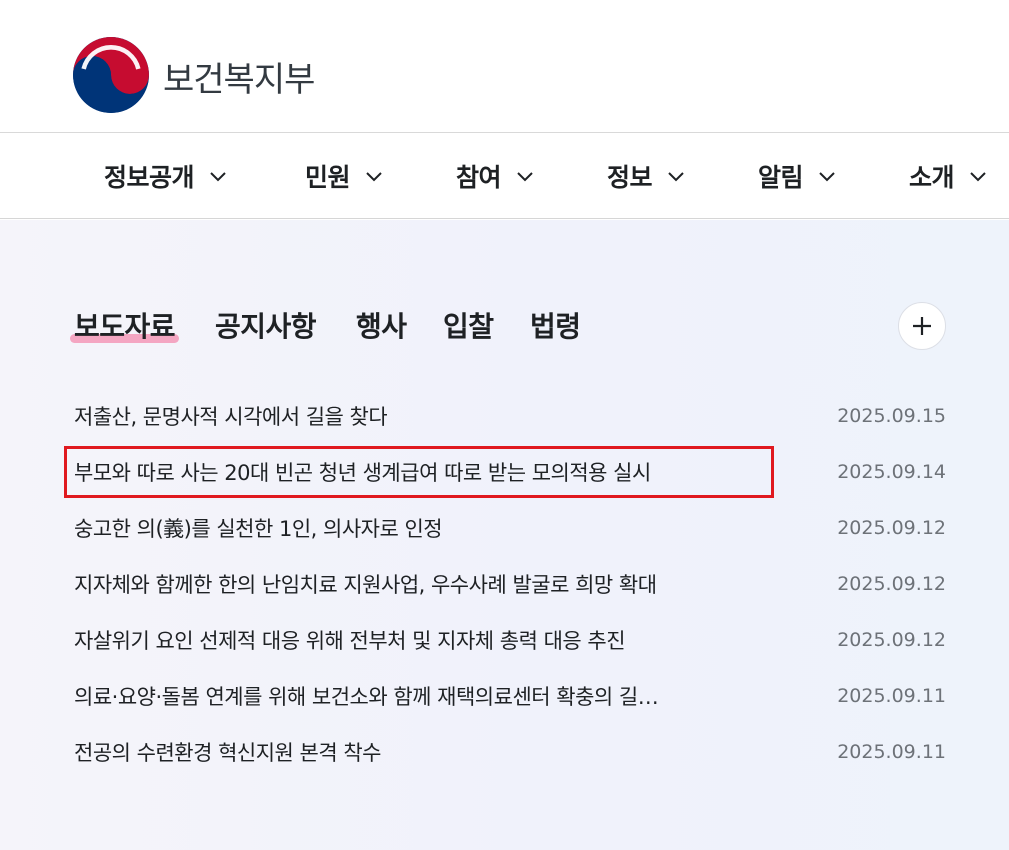 This screenshot has height=850, width=1009. I want to click on tab-event: 행사, so click(381, 326).